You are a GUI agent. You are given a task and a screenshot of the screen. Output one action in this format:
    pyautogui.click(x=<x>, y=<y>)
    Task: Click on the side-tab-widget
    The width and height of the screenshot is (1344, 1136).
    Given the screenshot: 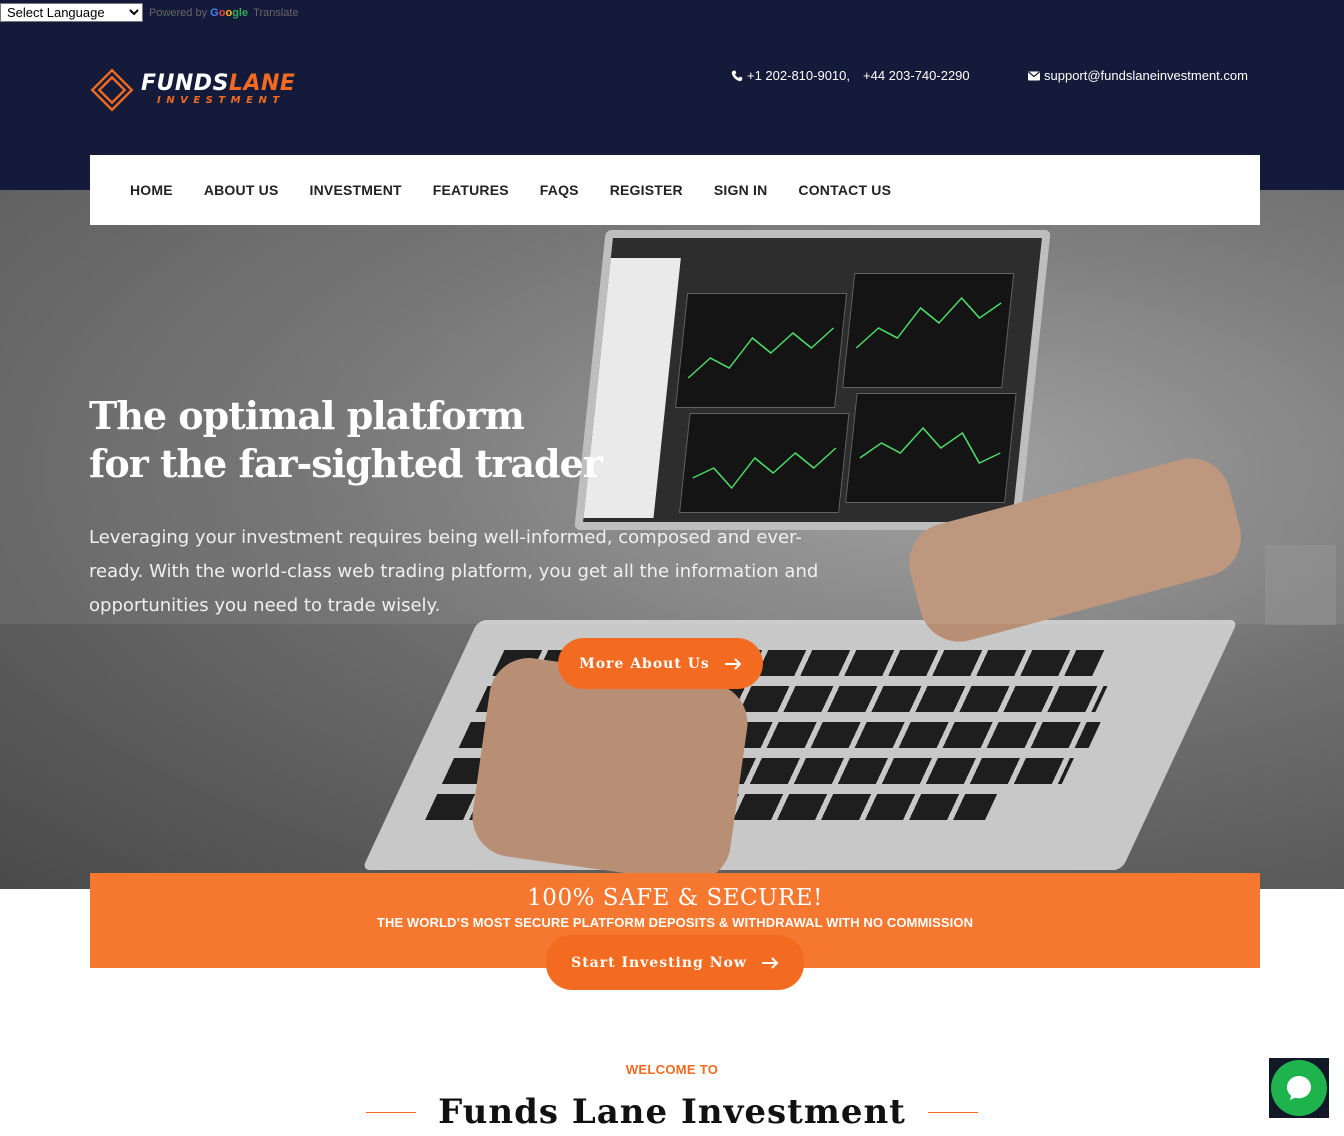 What is the action you would take?
    pyautogui.click(x=1300, y=585)
    